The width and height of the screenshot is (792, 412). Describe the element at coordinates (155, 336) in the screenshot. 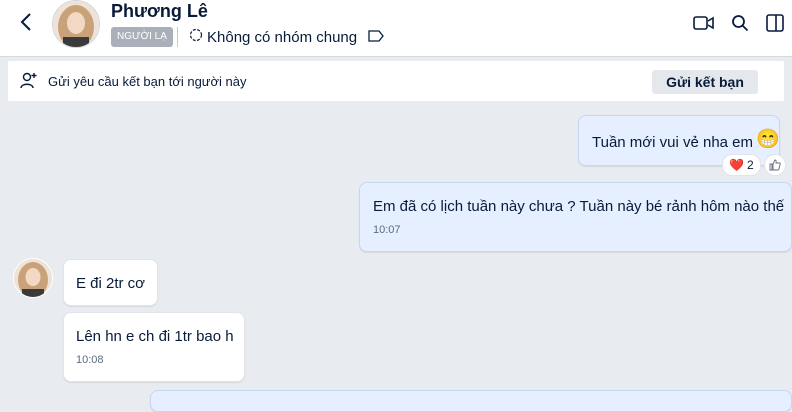

I see `message-text: Lên hn e ch đi 1tr bao h` at that location.